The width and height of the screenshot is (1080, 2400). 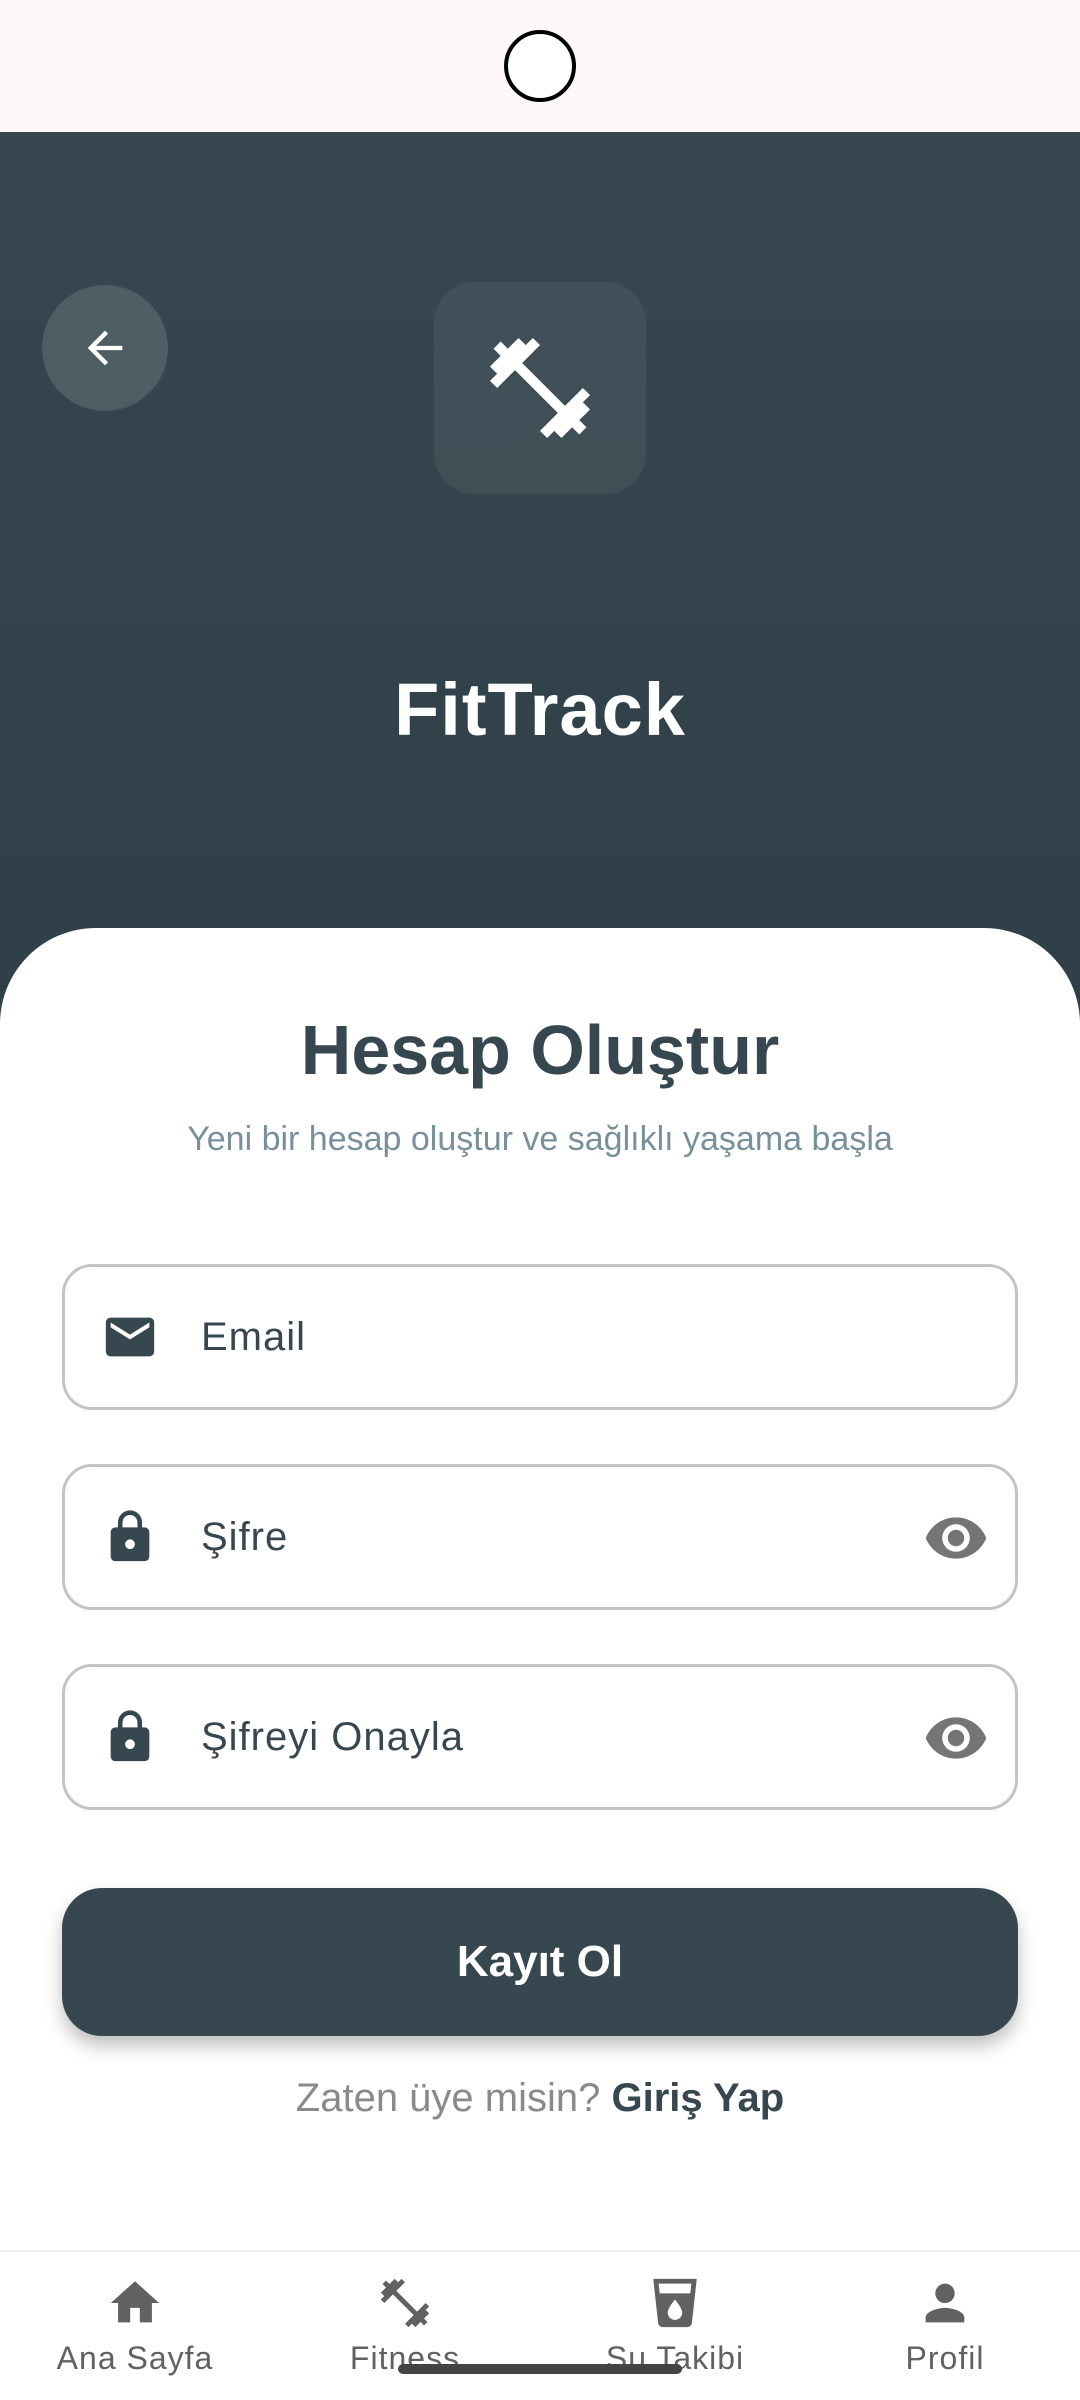 I want to click on nav-item-home: Ana Sayfa, so click(x=135, y=2334).